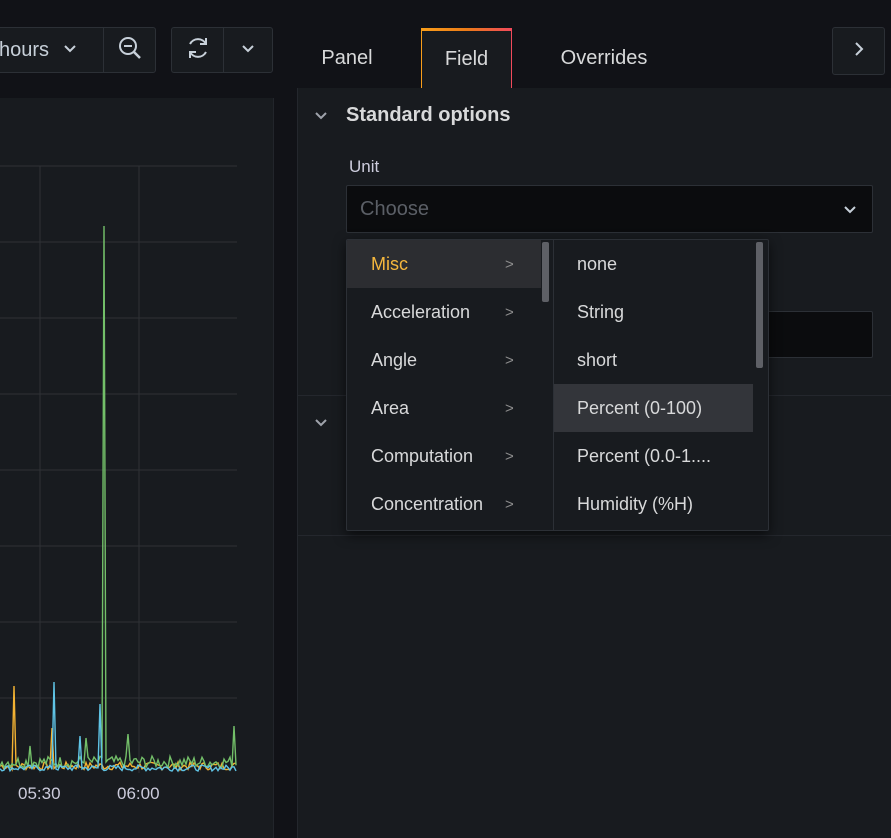  I want to click on x-axis-tick: 06:00, so click(138, 793).